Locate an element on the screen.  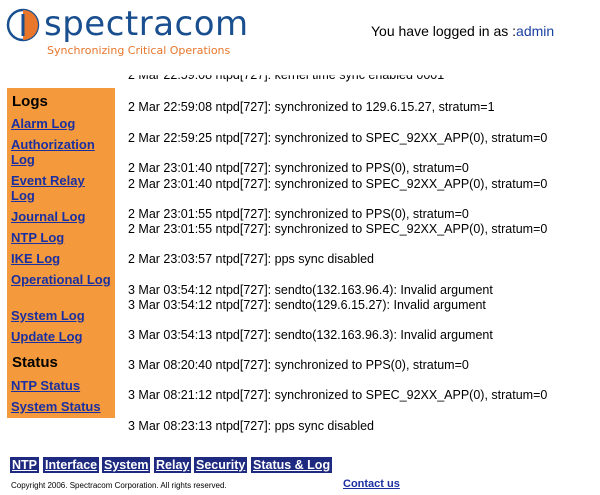
nav-security: Security is located at coordinates (221, 465).